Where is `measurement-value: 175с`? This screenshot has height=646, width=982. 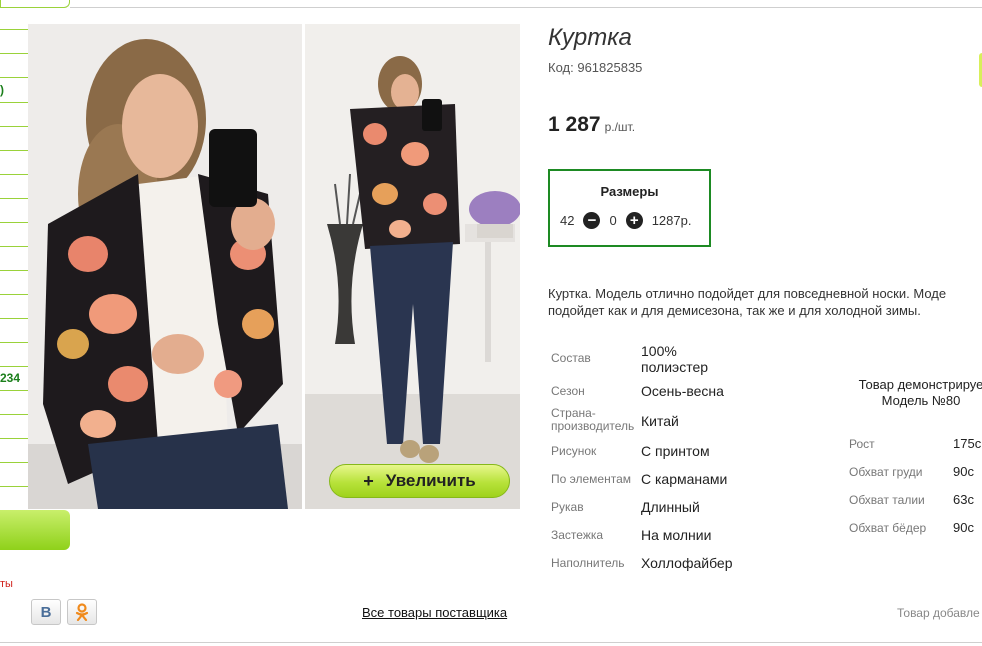
measurement-value: 175с is located at coordinates (967, 443).